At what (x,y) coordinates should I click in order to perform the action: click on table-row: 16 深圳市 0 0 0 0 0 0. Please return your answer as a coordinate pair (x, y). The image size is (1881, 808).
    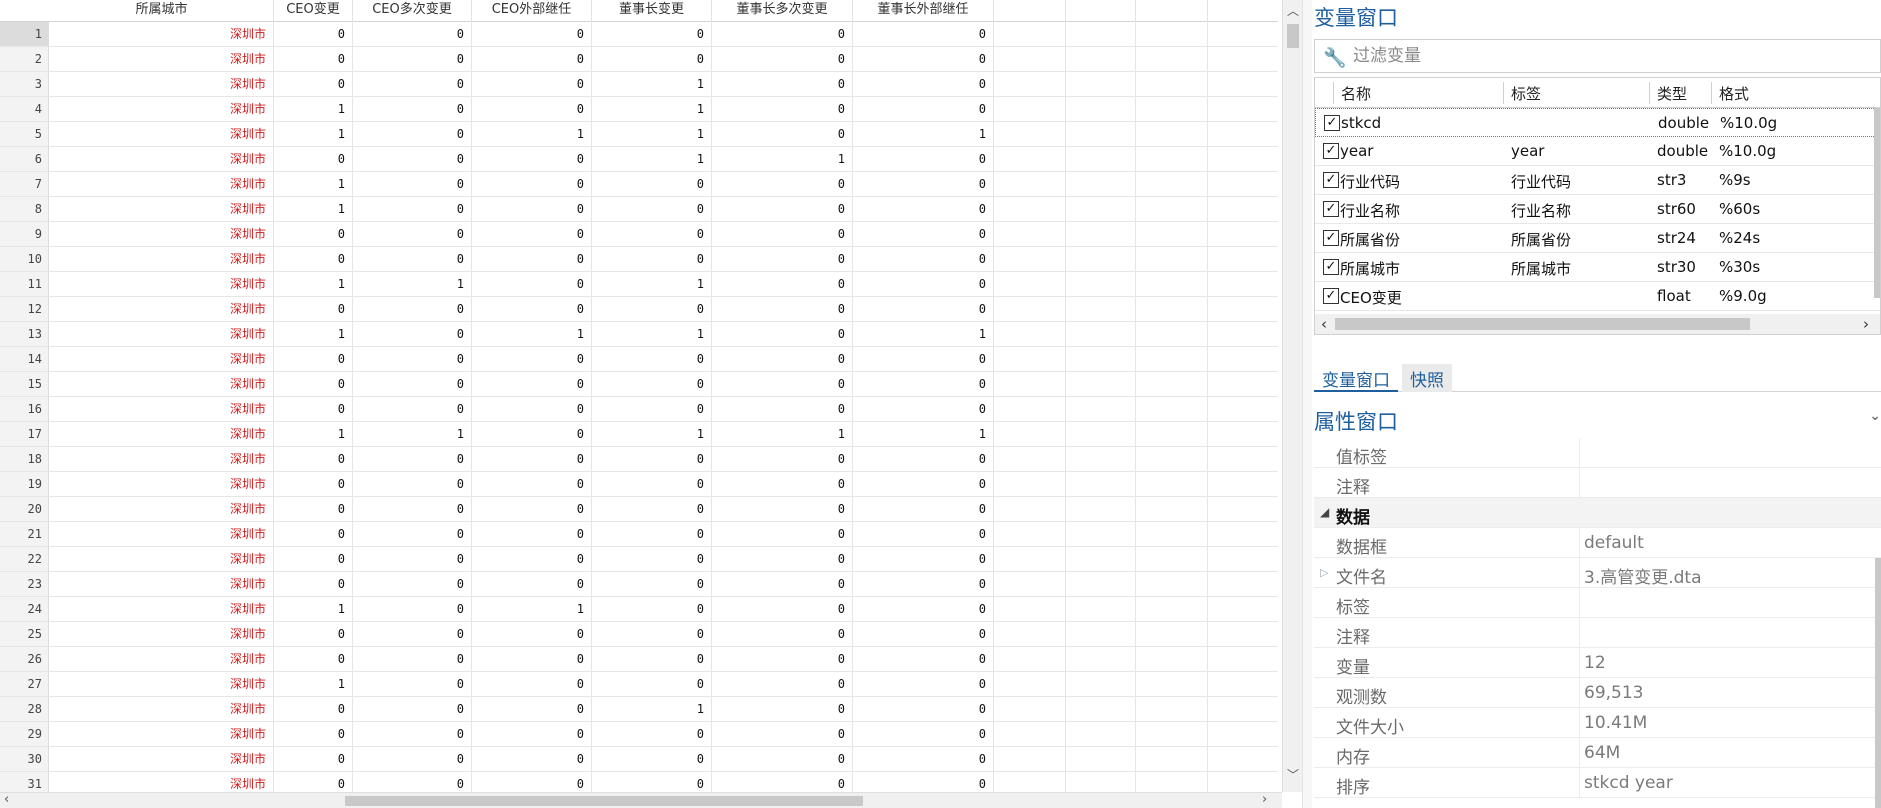
    Looking at the image, I should click on (639, 409).